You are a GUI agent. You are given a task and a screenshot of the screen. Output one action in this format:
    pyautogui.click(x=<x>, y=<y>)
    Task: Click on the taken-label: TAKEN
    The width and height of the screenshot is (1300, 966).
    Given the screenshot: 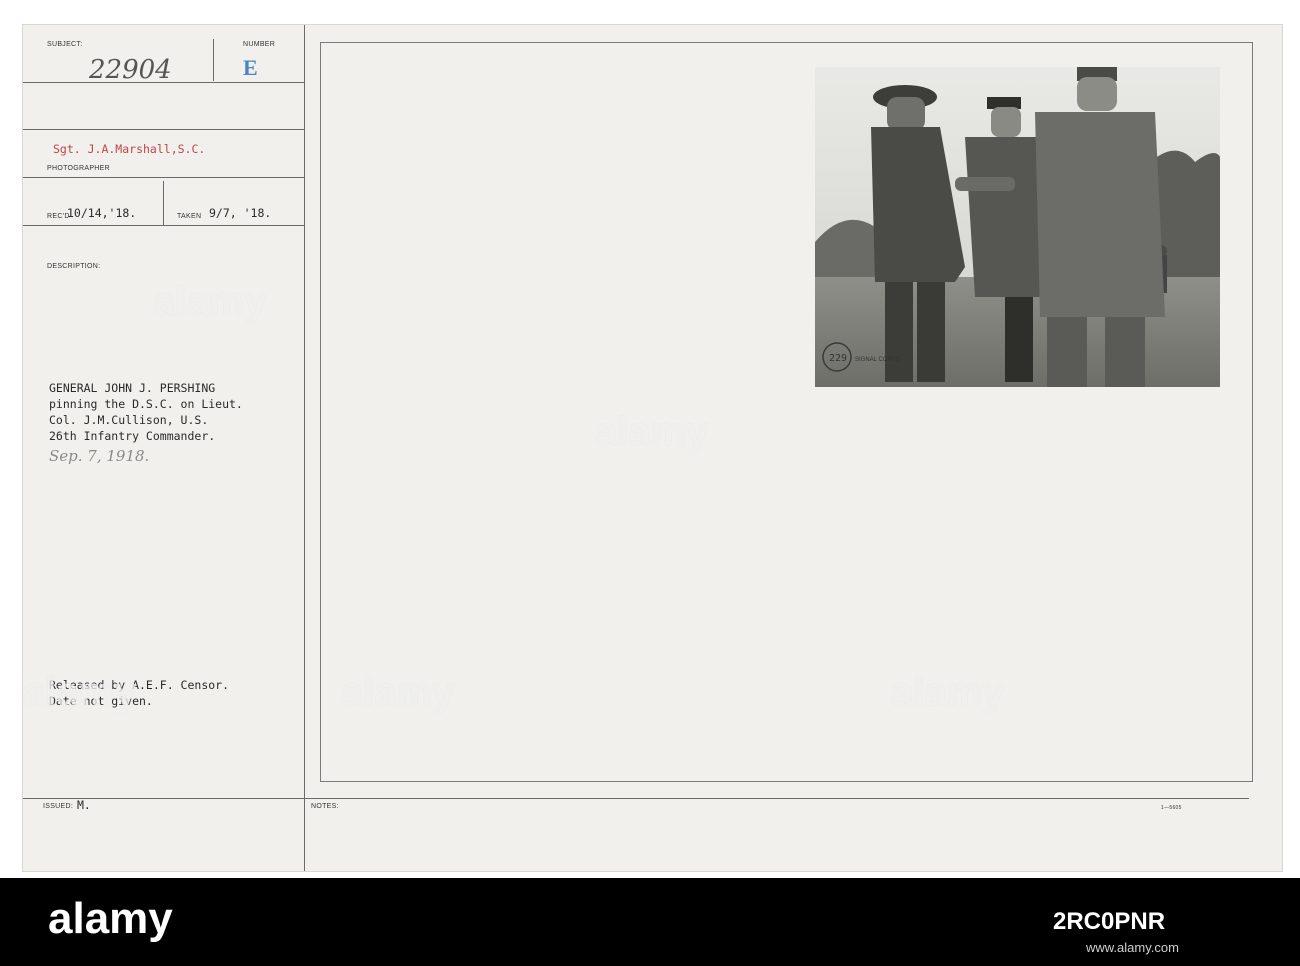 What is the action you would take?
    pyautogui.click(x=189, y=216)
    